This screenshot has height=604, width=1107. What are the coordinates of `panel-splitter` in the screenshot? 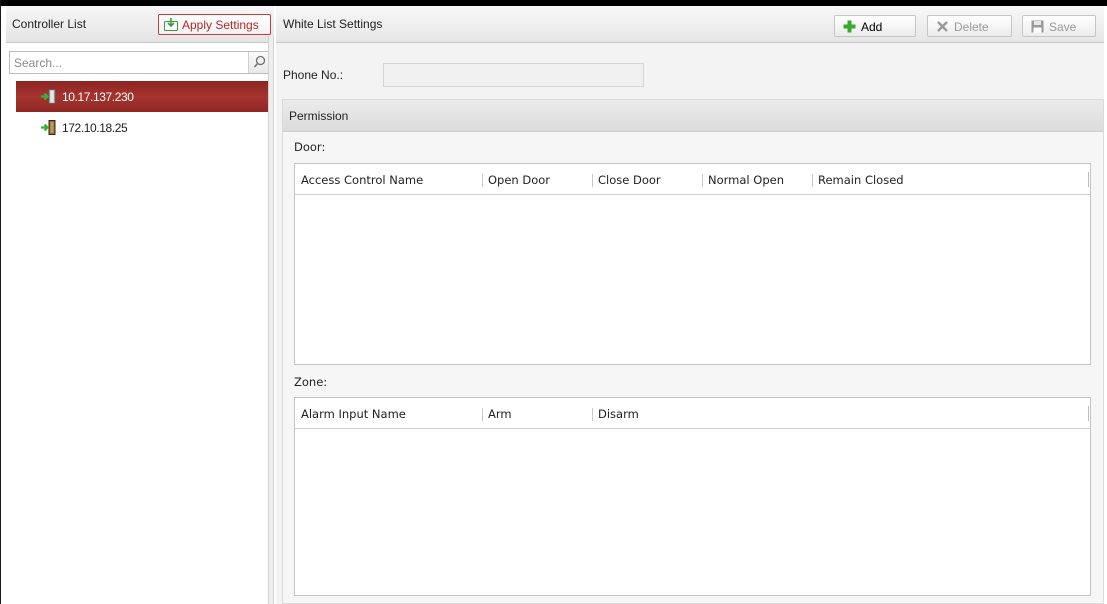 It's located at (271, 320).